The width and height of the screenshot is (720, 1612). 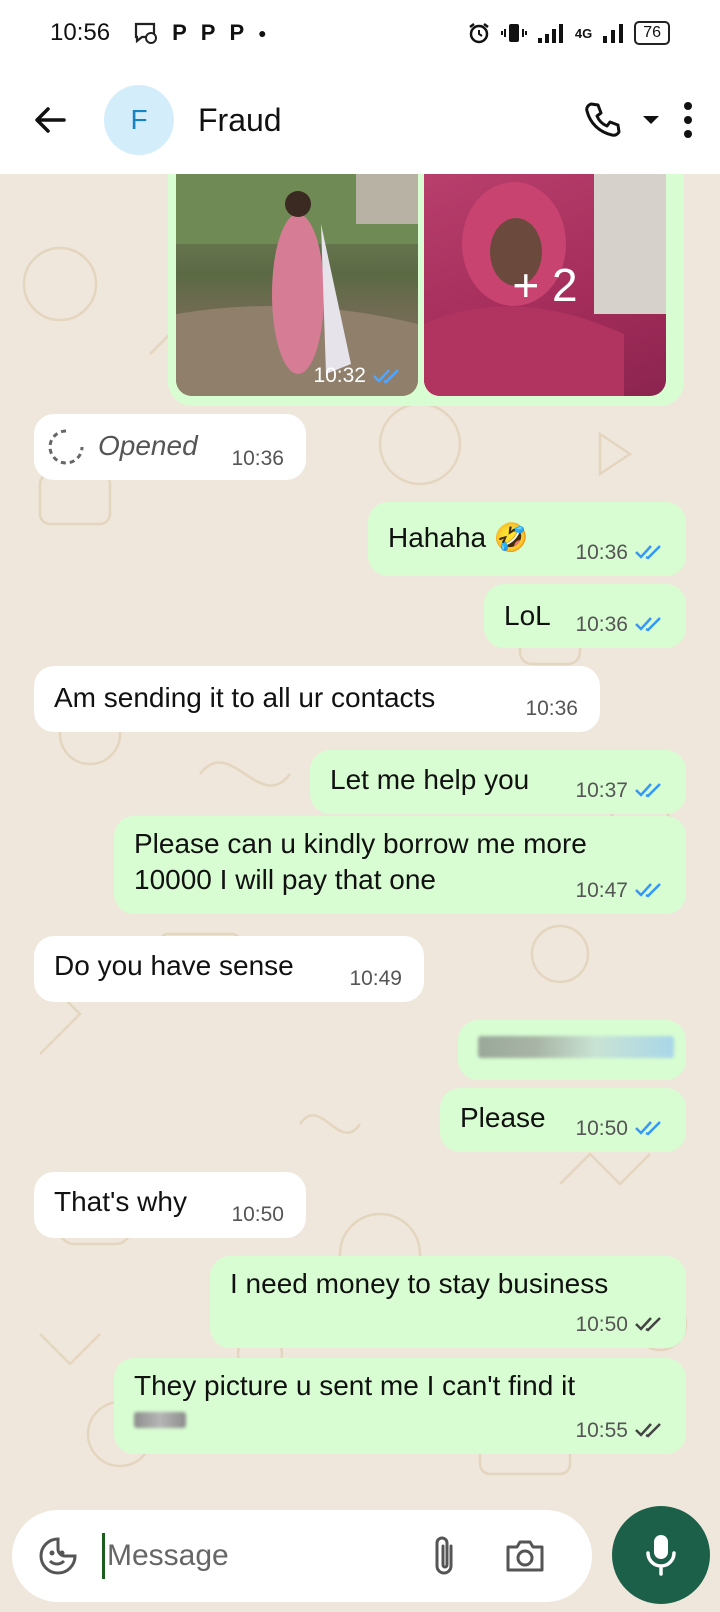 I want to click on contact-name: Fraud, so click(x=240, y=120).